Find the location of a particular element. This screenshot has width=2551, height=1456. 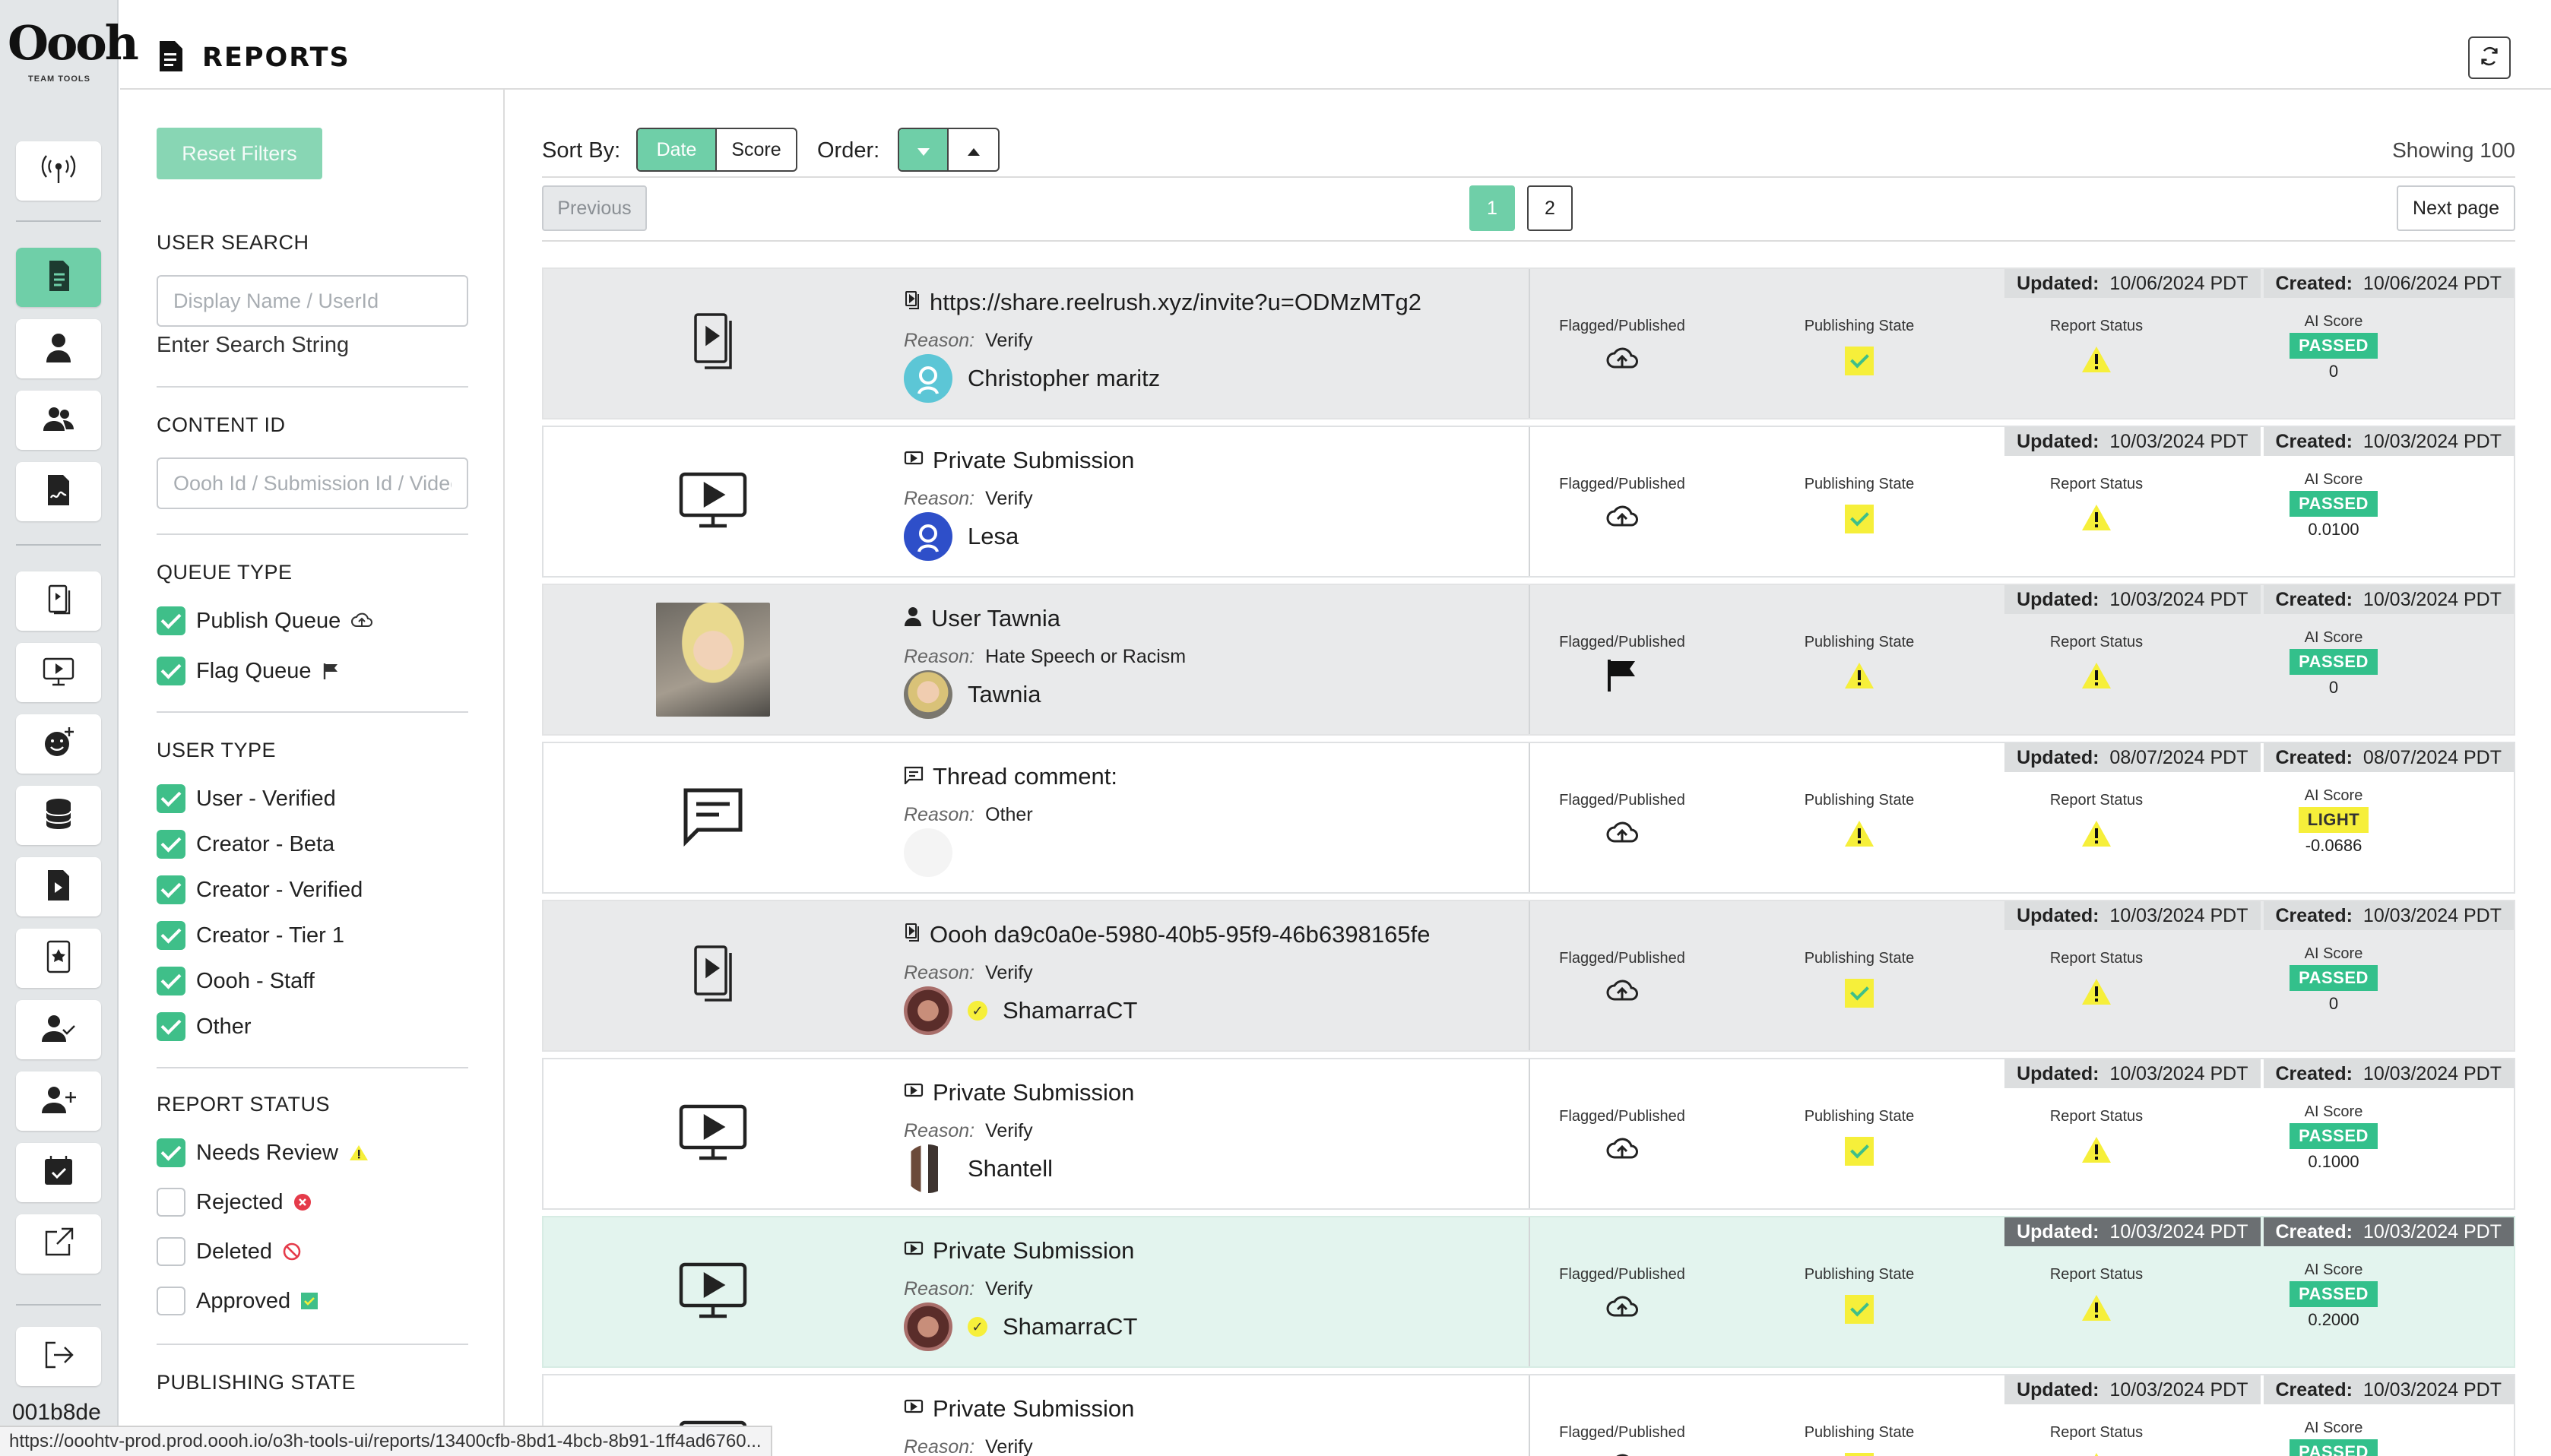

filter-option: Flag Queue is located at coordinates (248, 671).